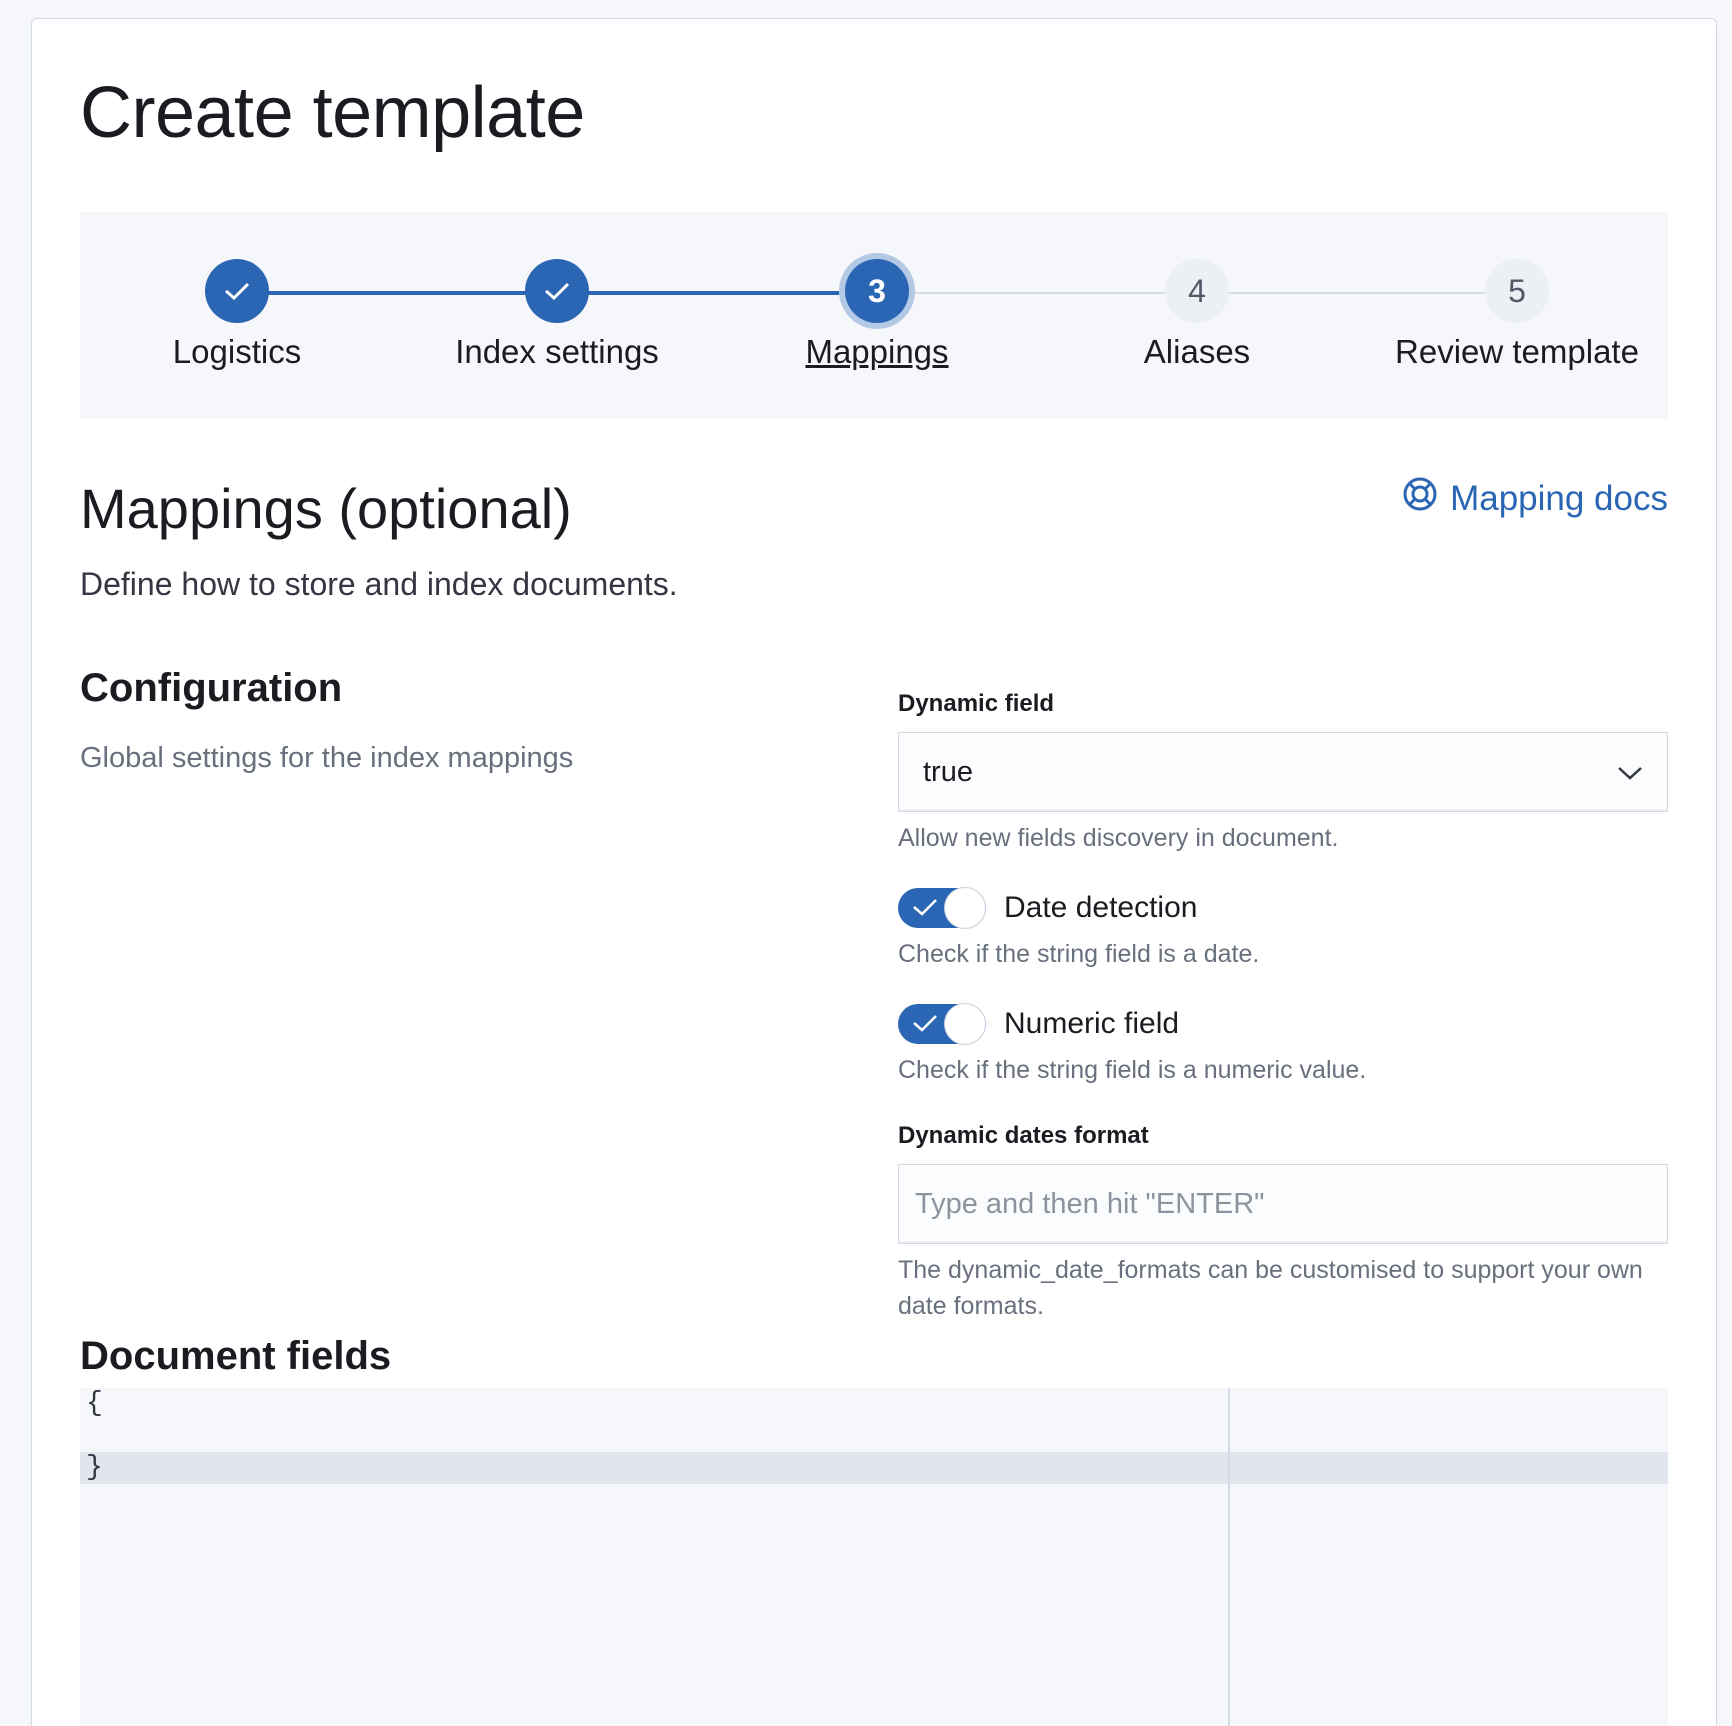  What do you see at coordinates (1118, 838) in the screenshot?
I see `dynamic-field-help: Allow new fields discovery in document.` at bounding box center [1118, 838].